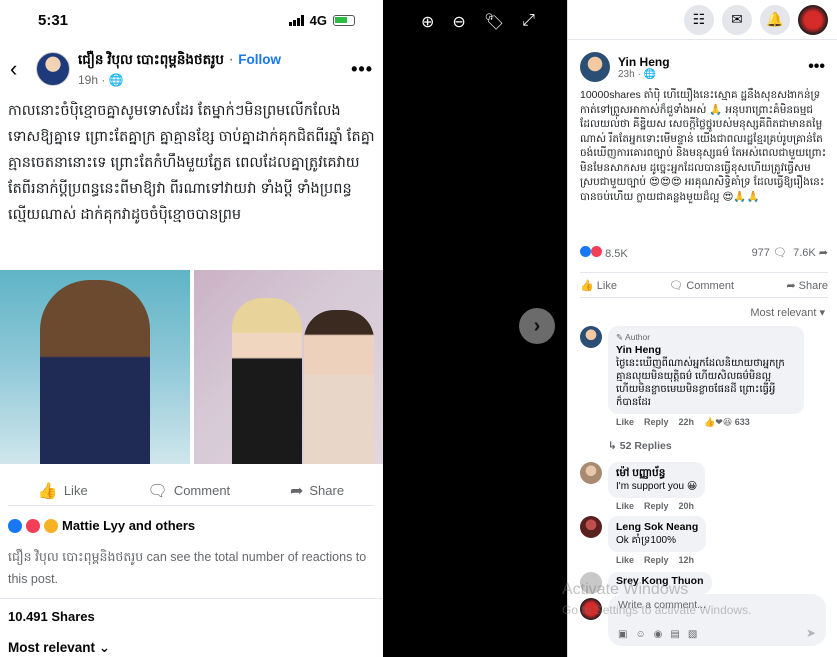  Describe the element at coordinates (787, 312) in the screenshot. I see `panel-sort-comments: Most relevant ▾` at that location.